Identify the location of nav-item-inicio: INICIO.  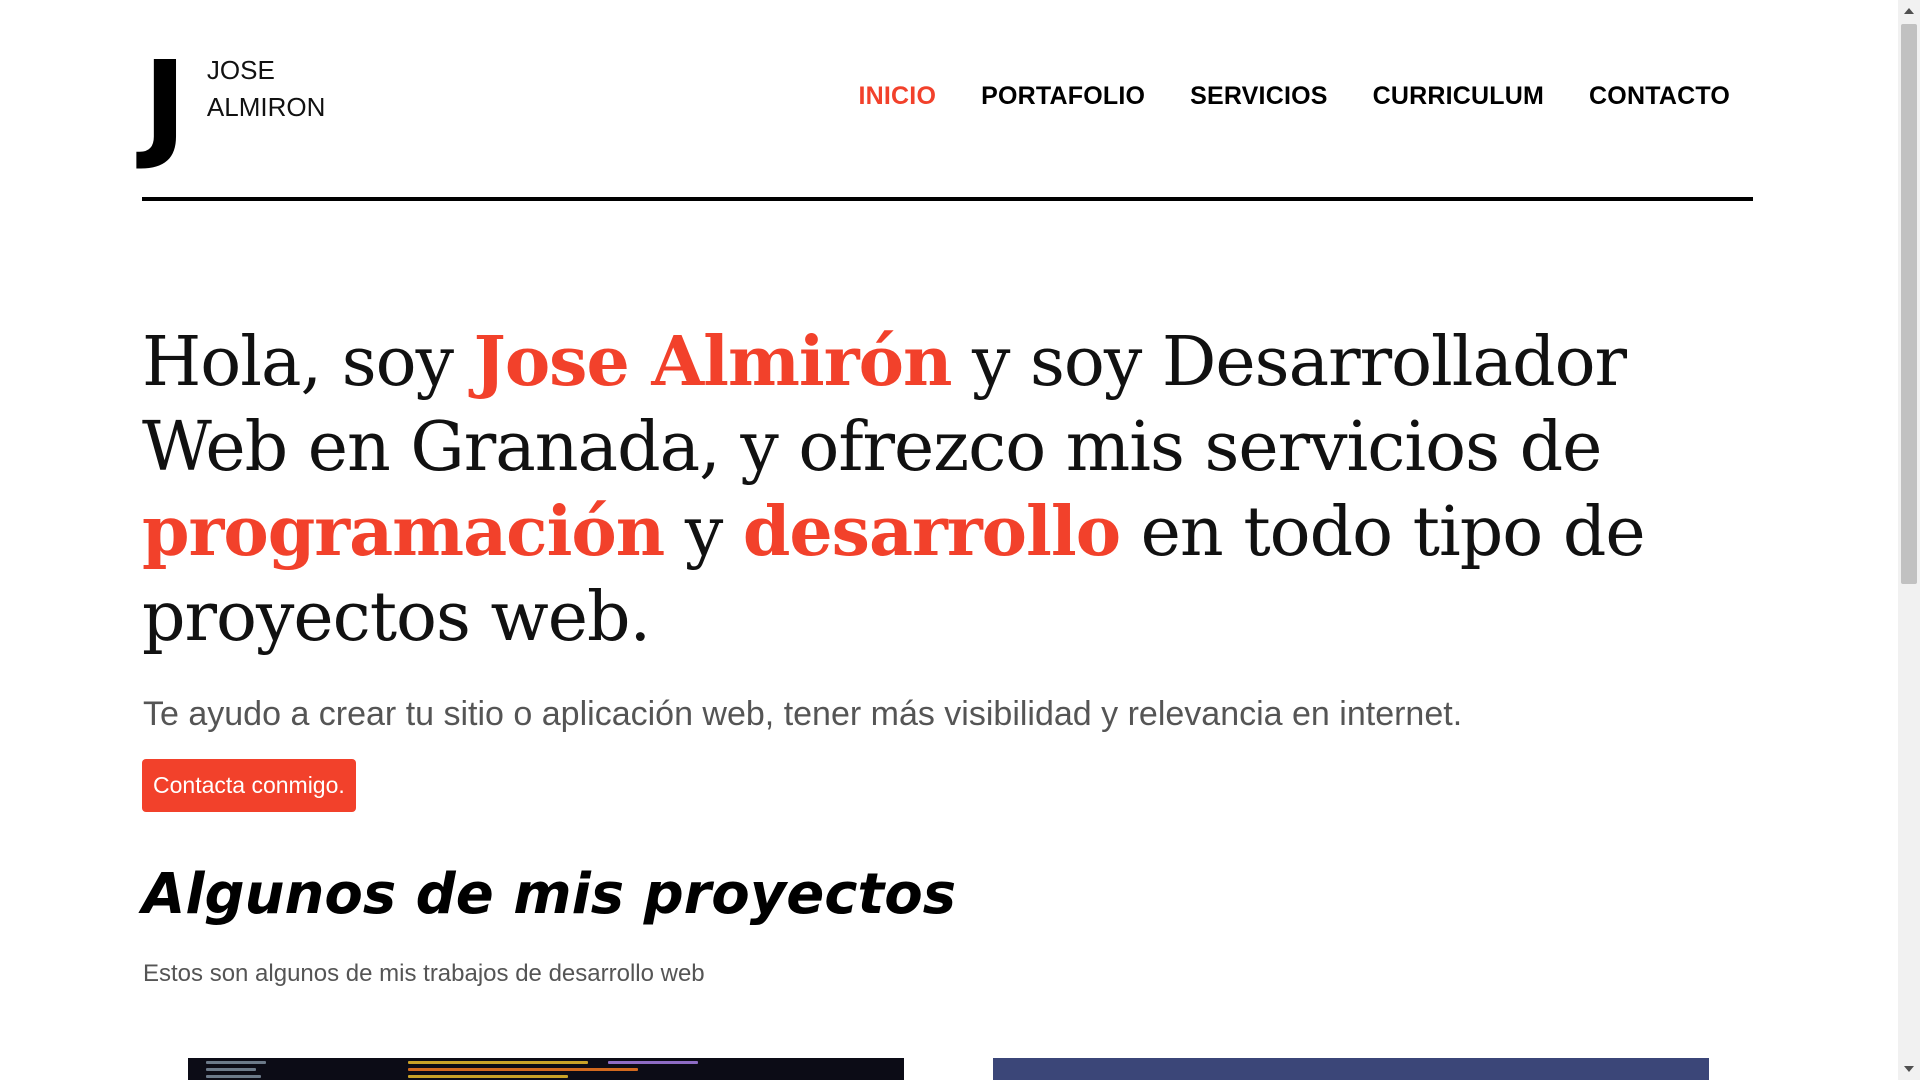
(898, 96).